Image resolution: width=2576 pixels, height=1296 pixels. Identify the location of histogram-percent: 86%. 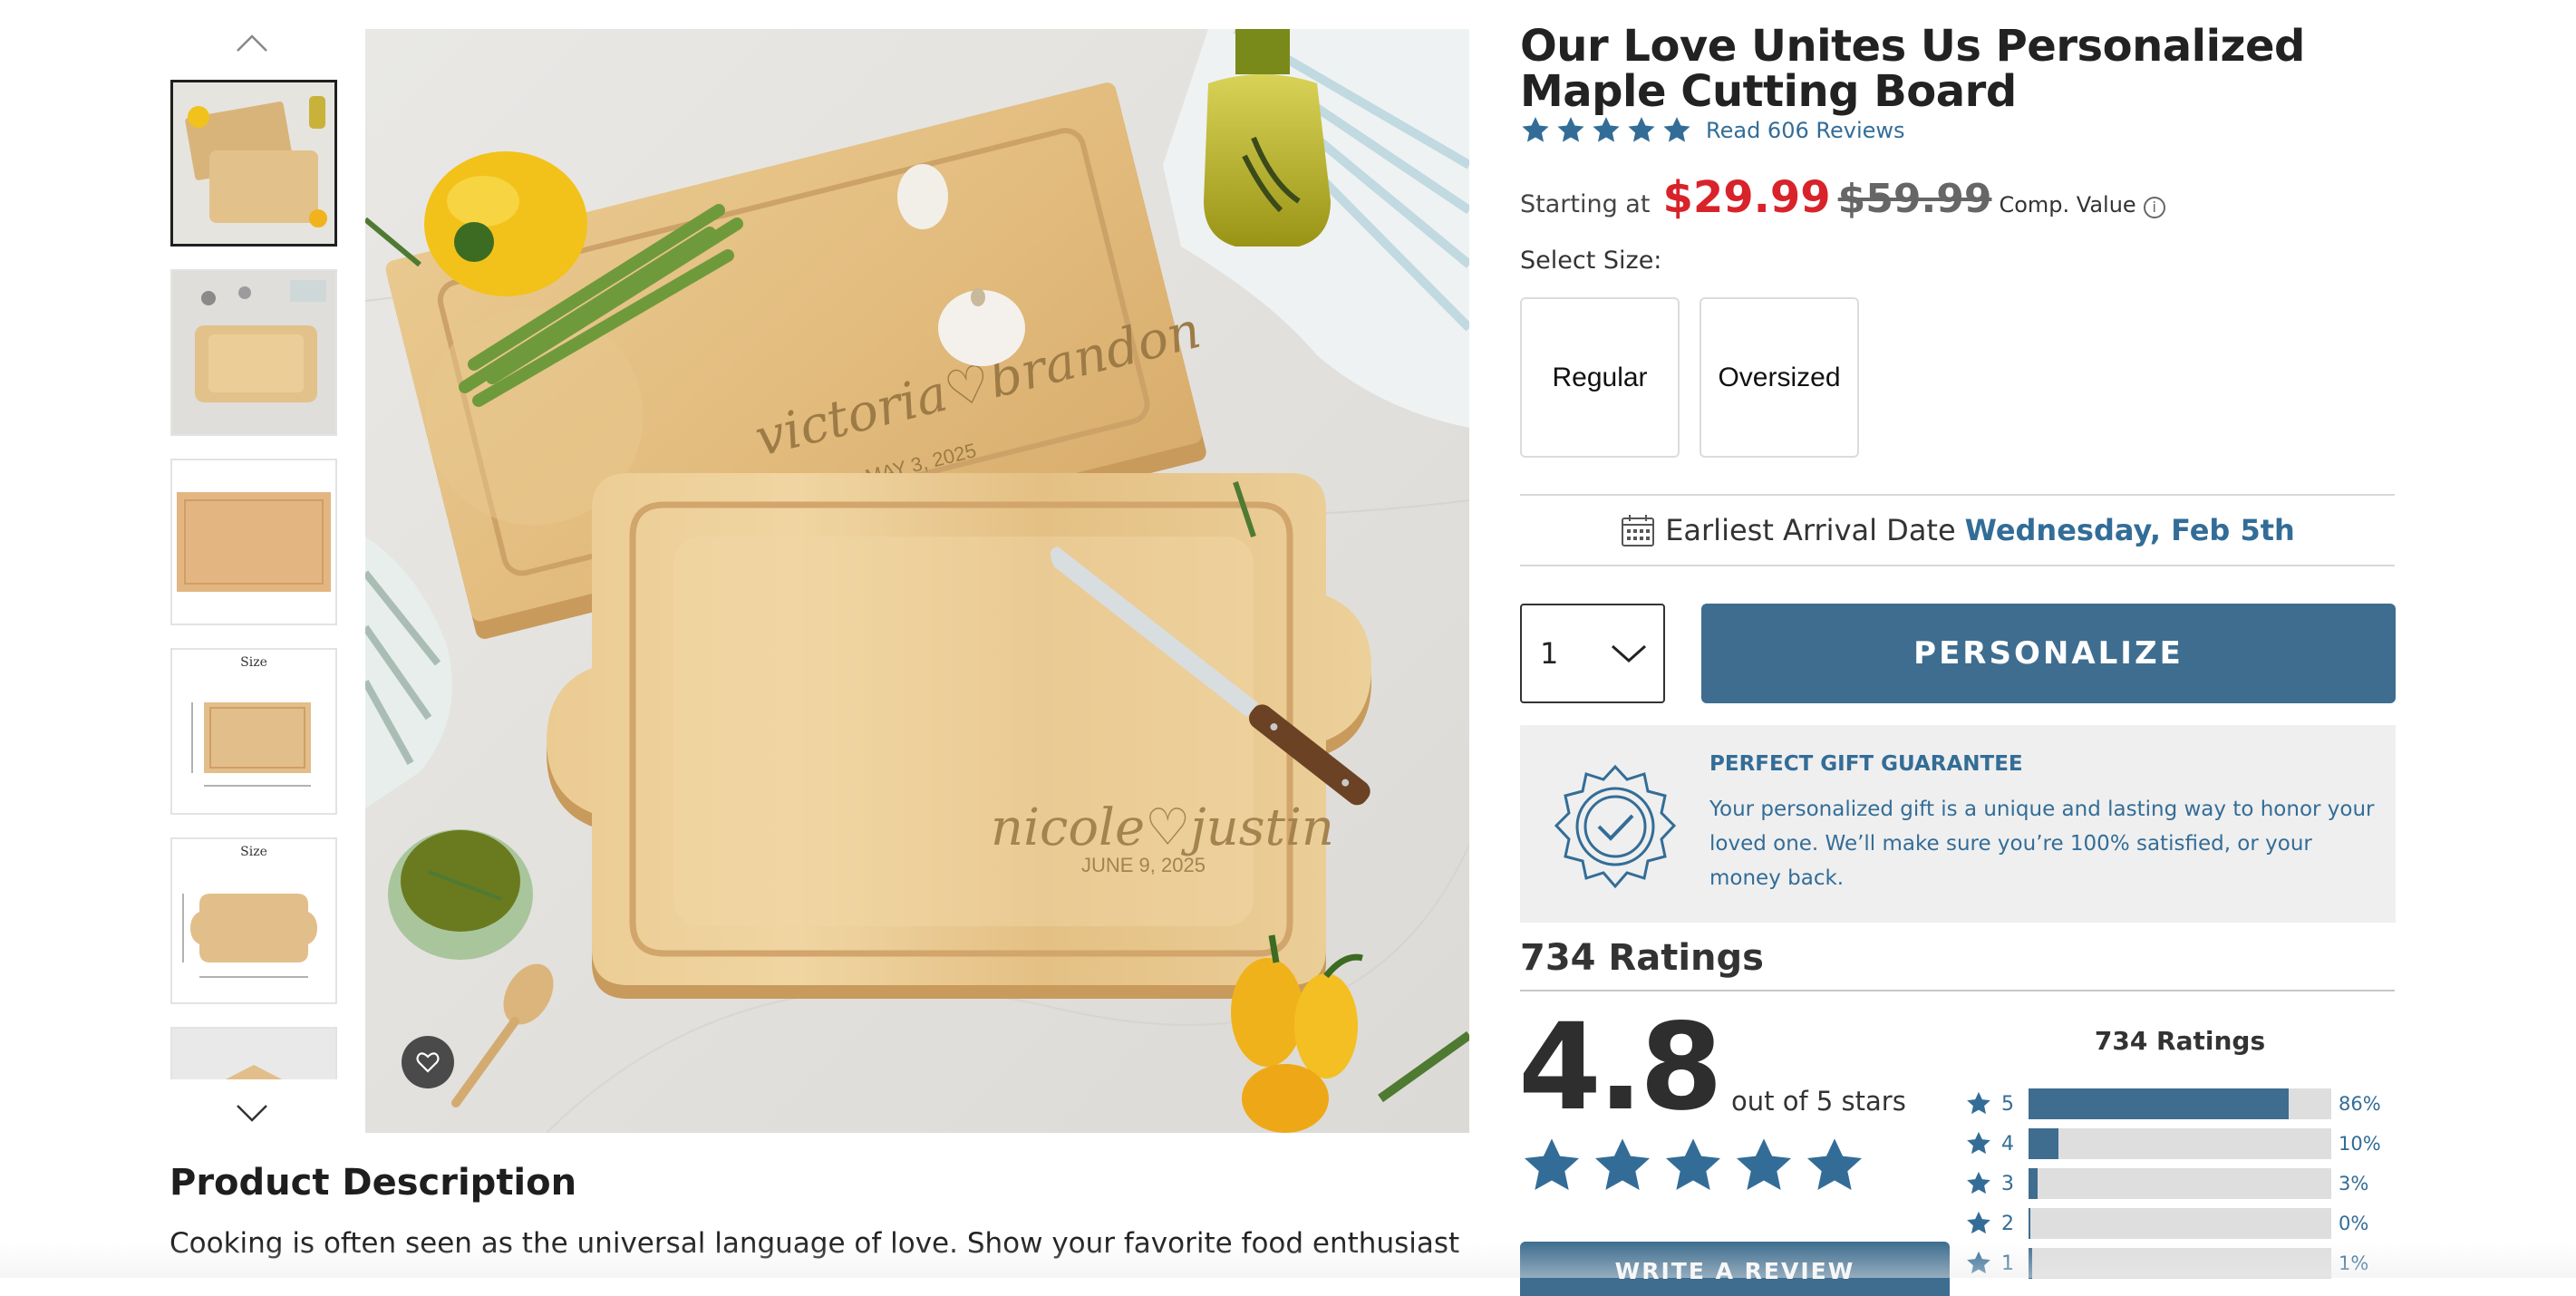
(2360, 1104).